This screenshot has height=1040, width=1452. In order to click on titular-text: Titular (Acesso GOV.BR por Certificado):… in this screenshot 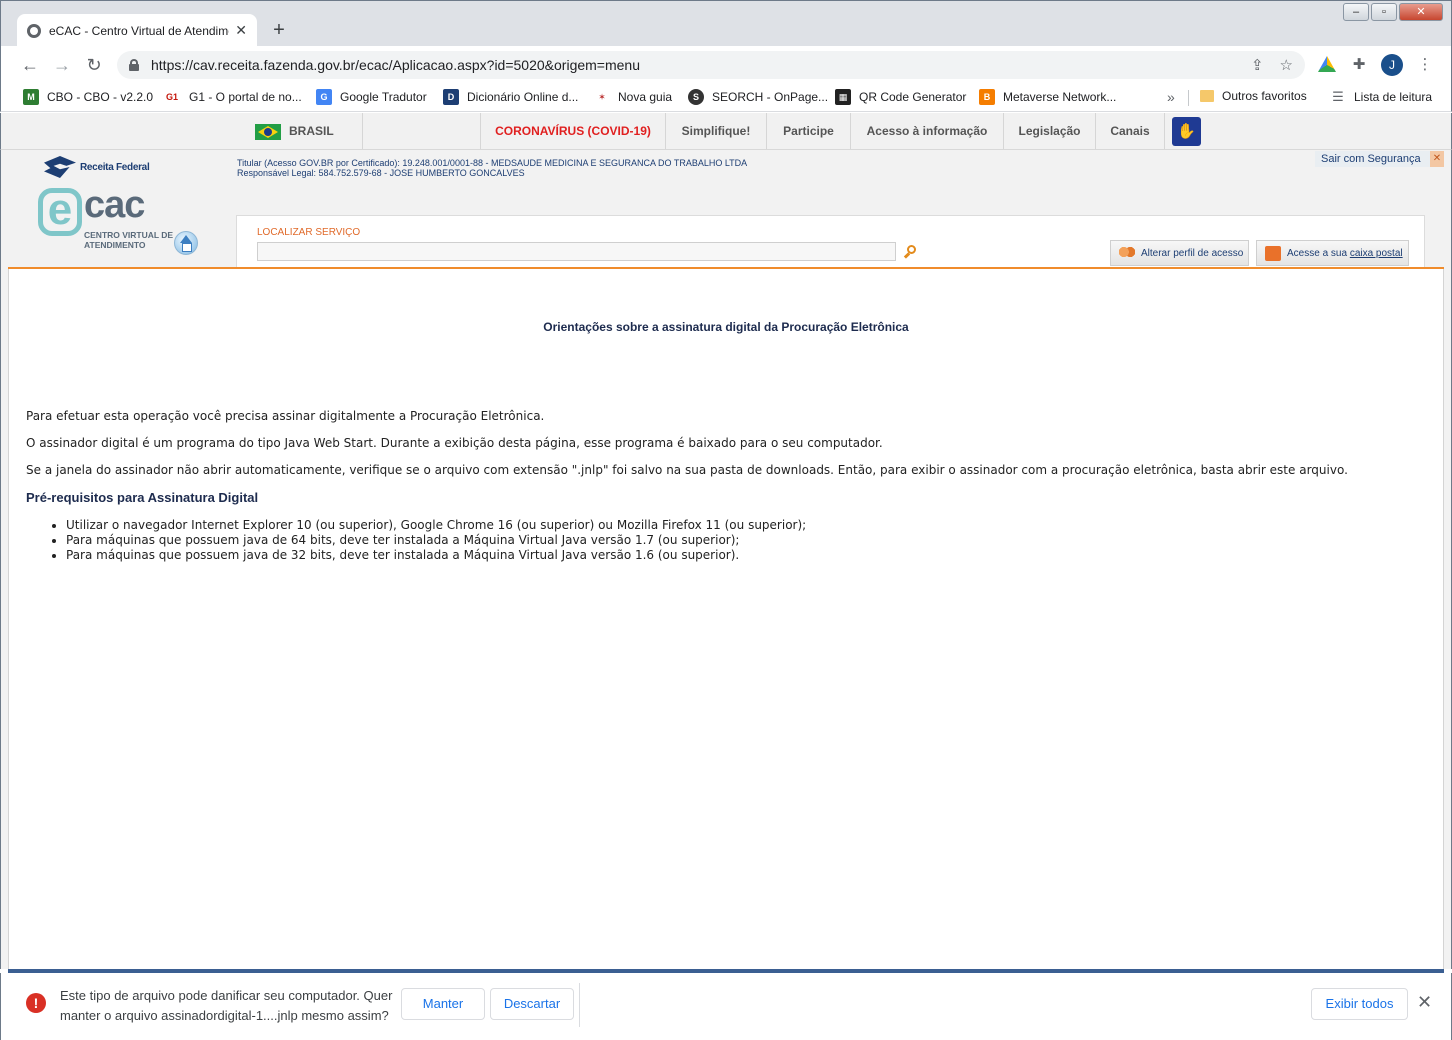, I will do `click(492, 163)`.